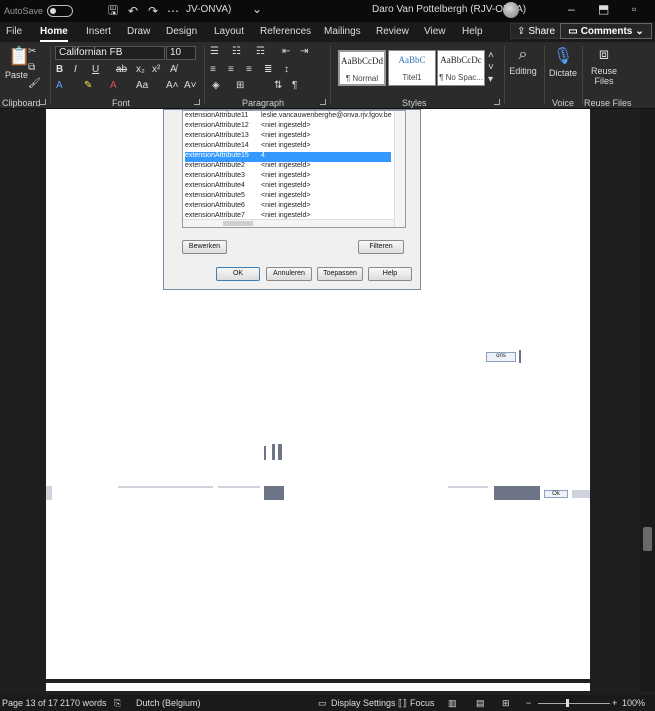  Describe the element at coordinates (286, 69) in the screenshot. I see `line-spacing-icon: ↕` at that location.